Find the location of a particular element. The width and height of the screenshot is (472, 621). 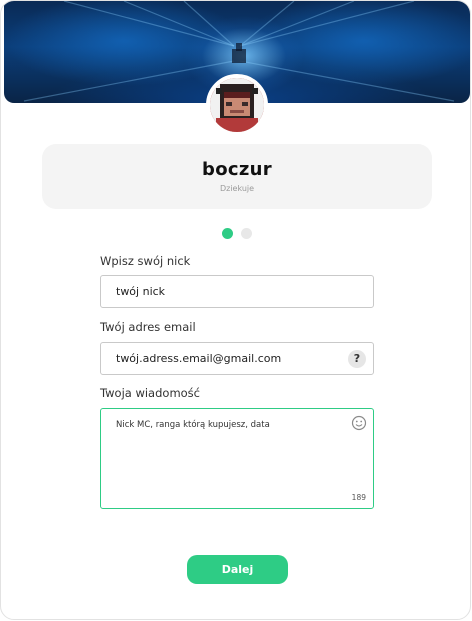

emoji-icon is located at coordinates (359, 423).